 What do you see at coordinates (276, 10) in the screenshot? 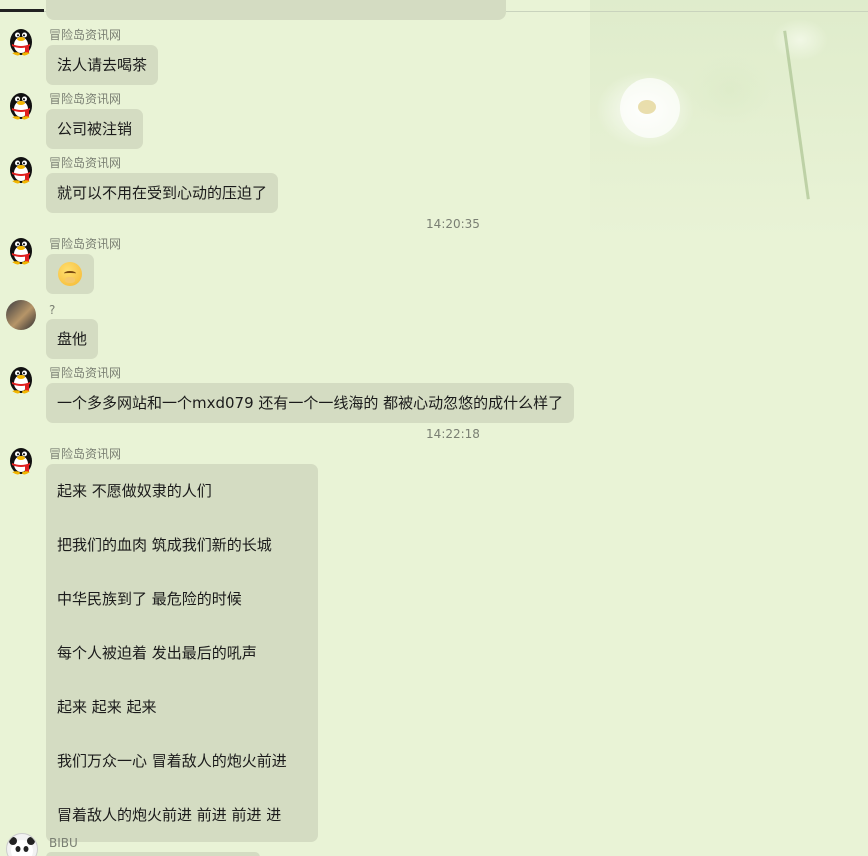
I see `message-bubble-partial` at bounding box center [276, 10].